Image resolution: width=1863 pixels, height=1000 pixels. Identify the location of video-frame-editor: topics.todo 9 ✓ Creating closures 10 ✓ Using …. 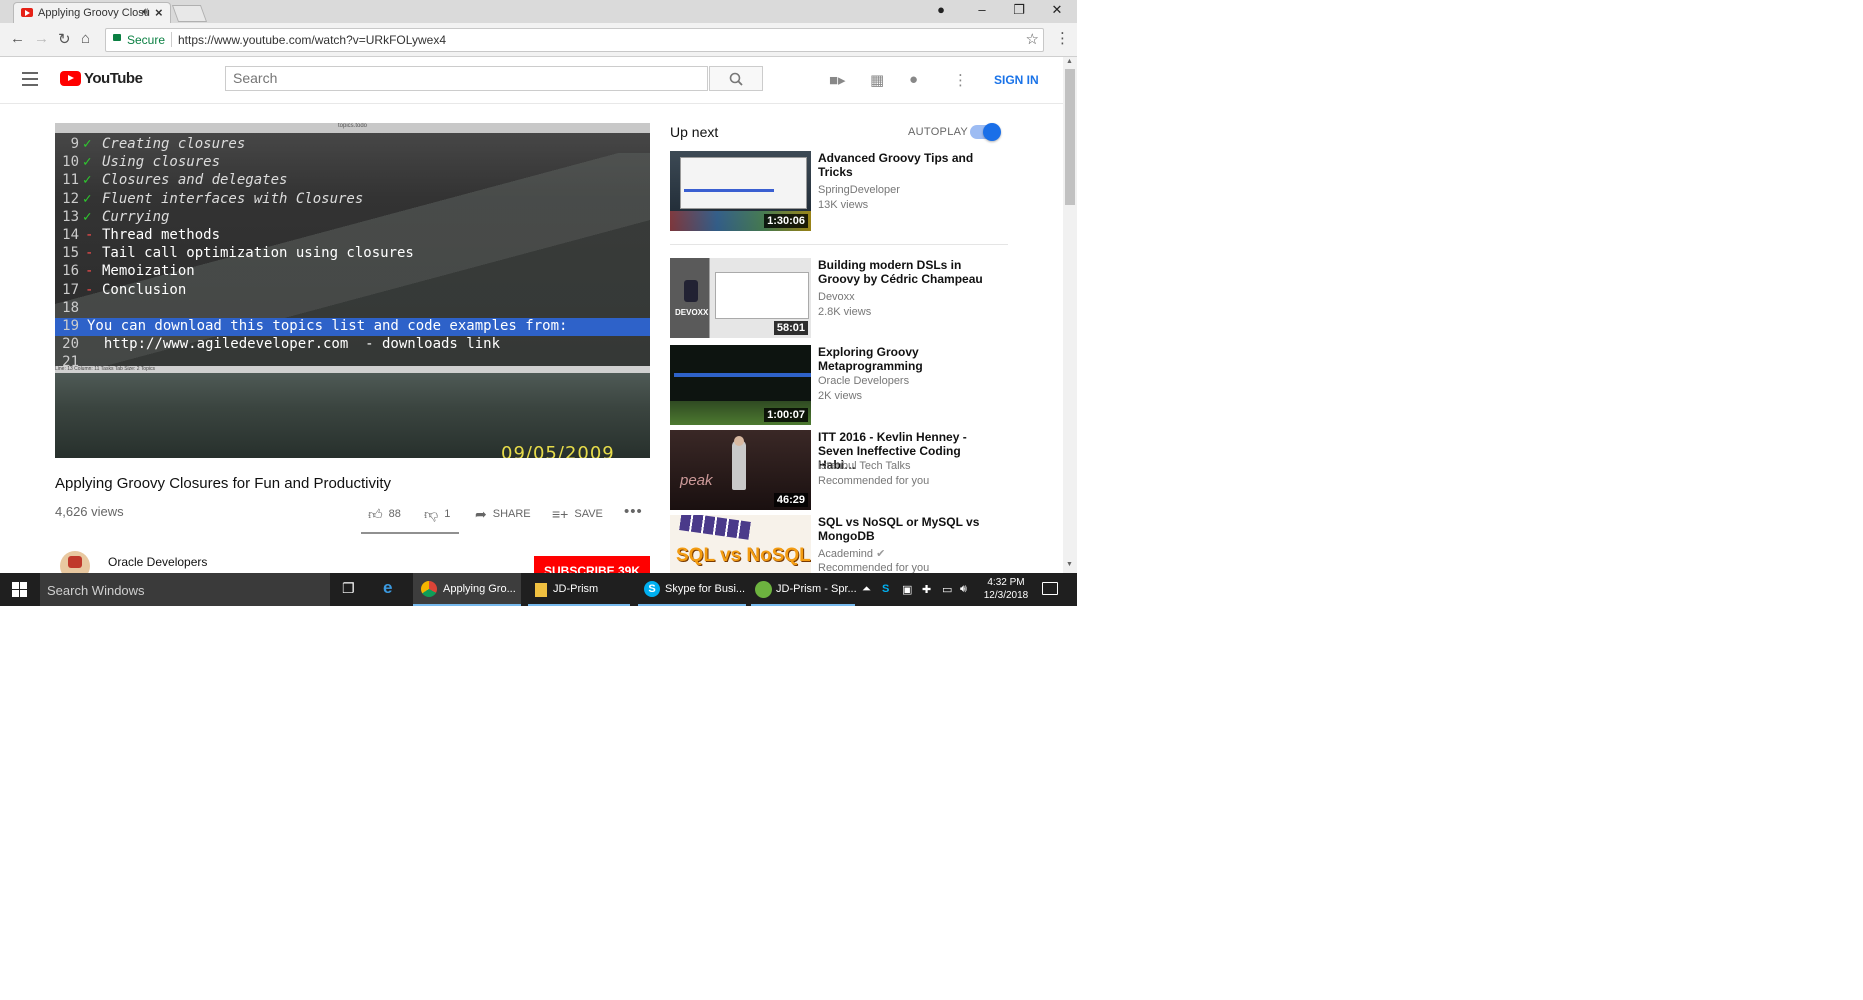
(352, 248).